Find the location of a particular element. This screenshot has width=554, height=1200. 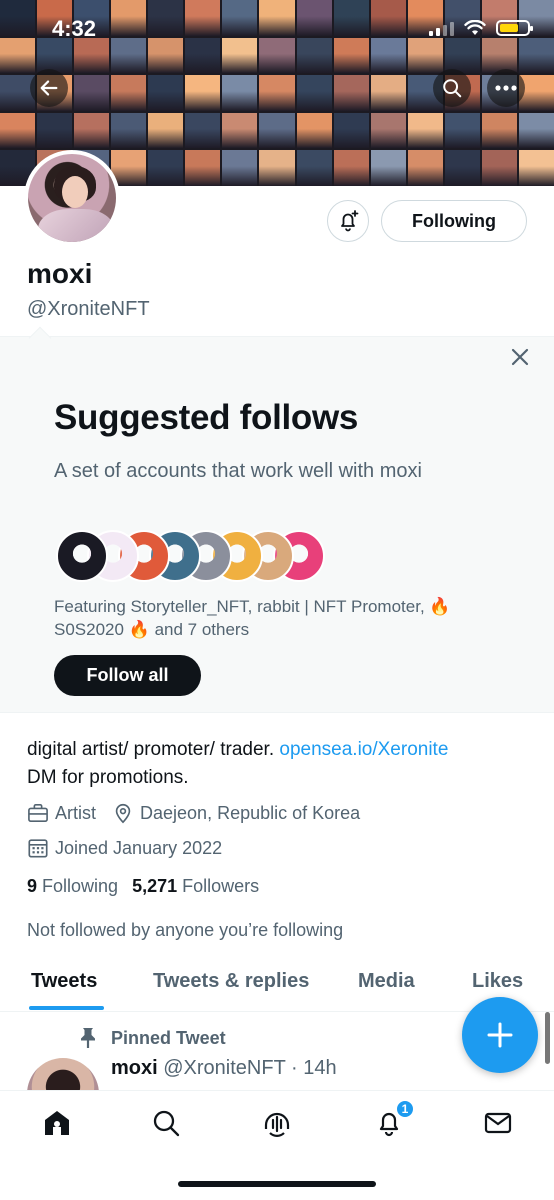

following-button: Following is located at coordinates (454, 221).